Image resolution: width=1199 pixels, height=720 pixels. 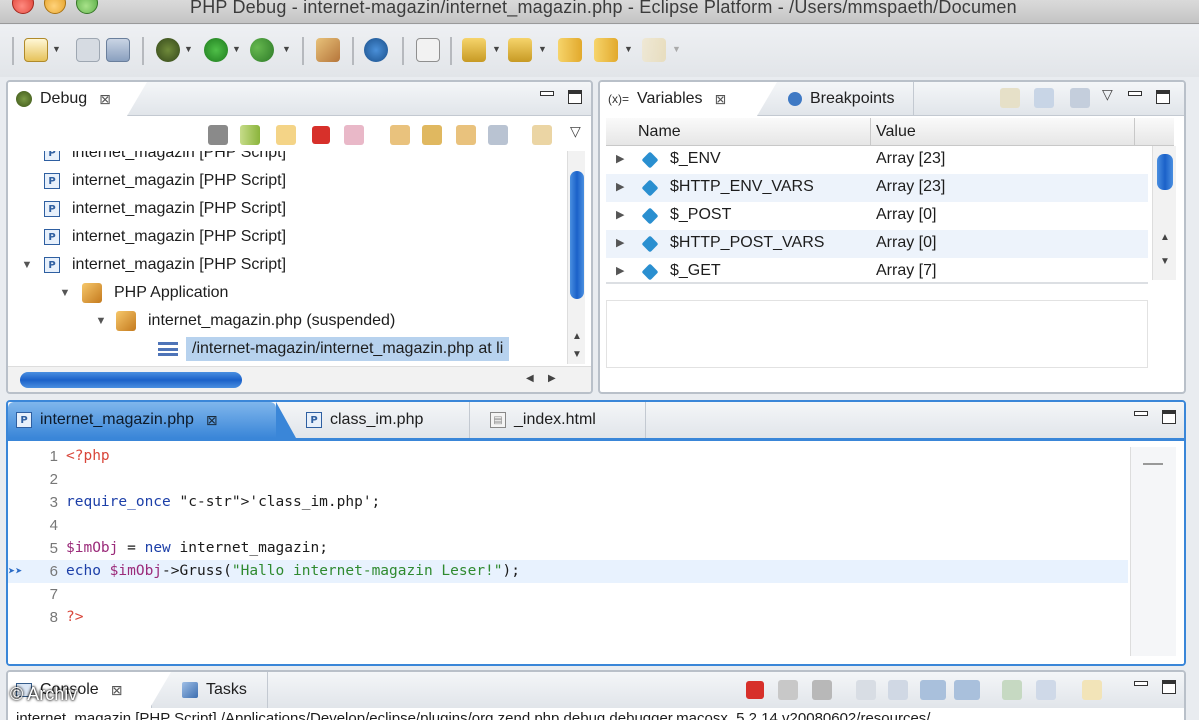 I want to click on debug-vertical-scrollbar: ▲ ▼, so click(x=576, y=257).